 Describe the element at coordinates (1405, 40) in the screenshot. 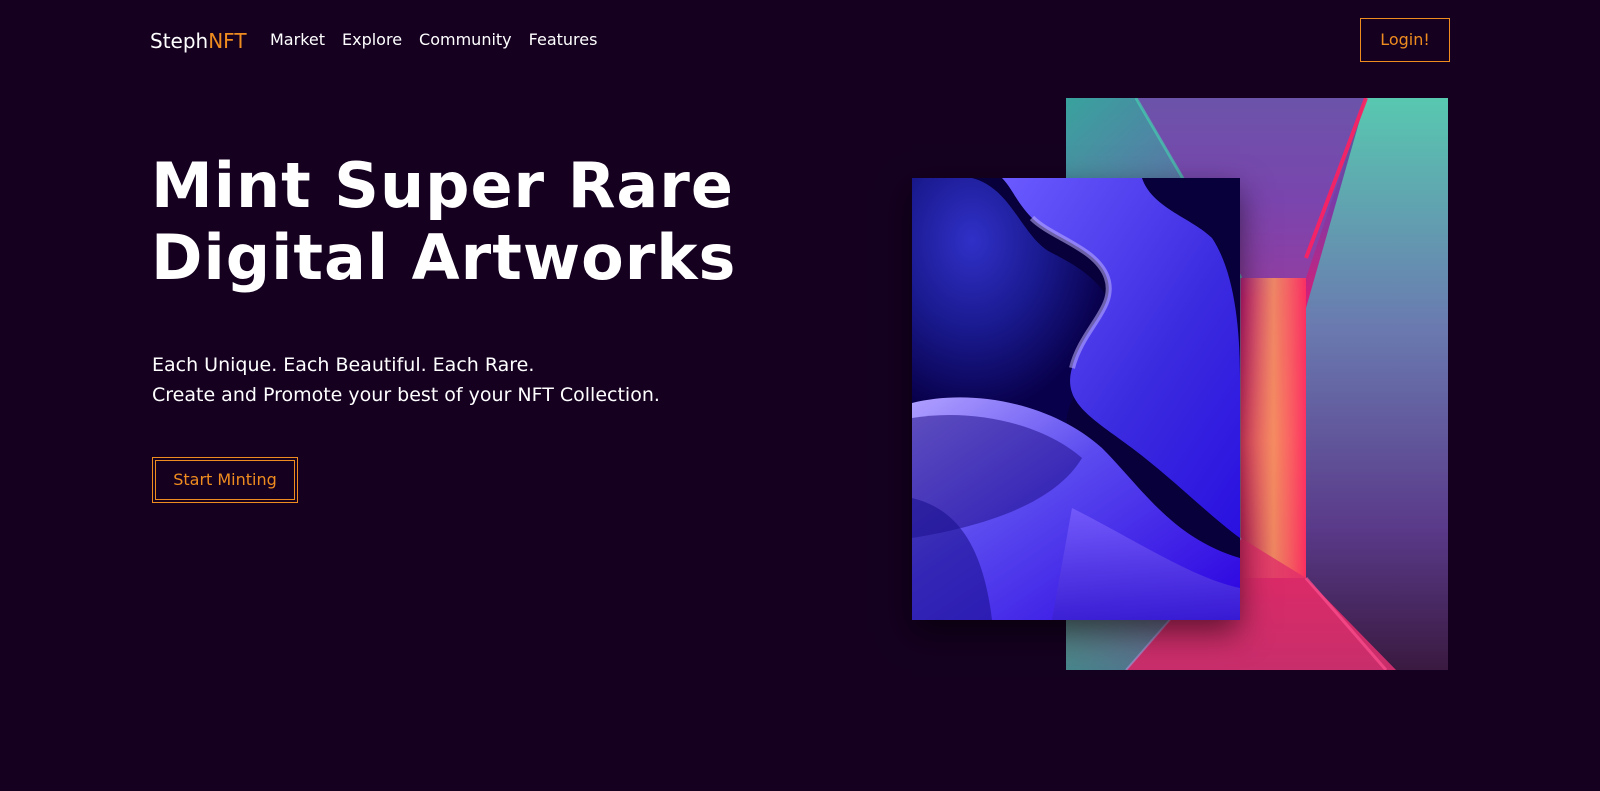

I see `login-button: Login!` at that location.